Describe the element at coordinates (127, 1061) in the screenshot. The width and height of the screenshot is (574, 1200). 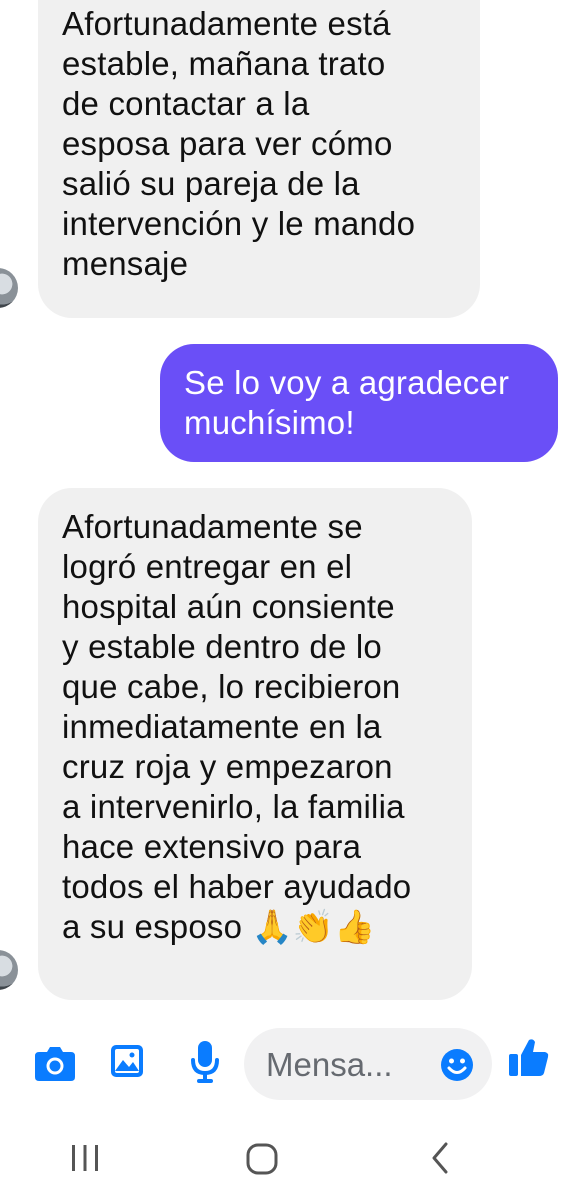
I see `image-icon` at that location.